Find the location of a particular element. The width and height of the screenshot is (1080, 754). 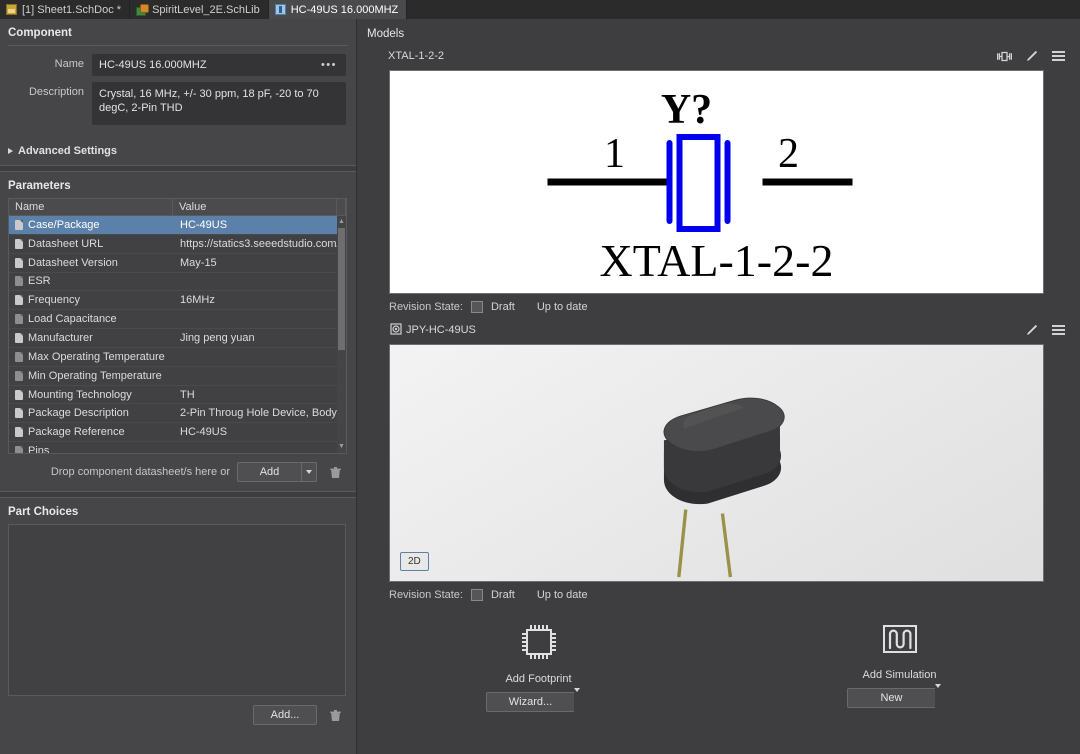

symbol-revision-label: Revision State: is located at coordinates (426, 307).